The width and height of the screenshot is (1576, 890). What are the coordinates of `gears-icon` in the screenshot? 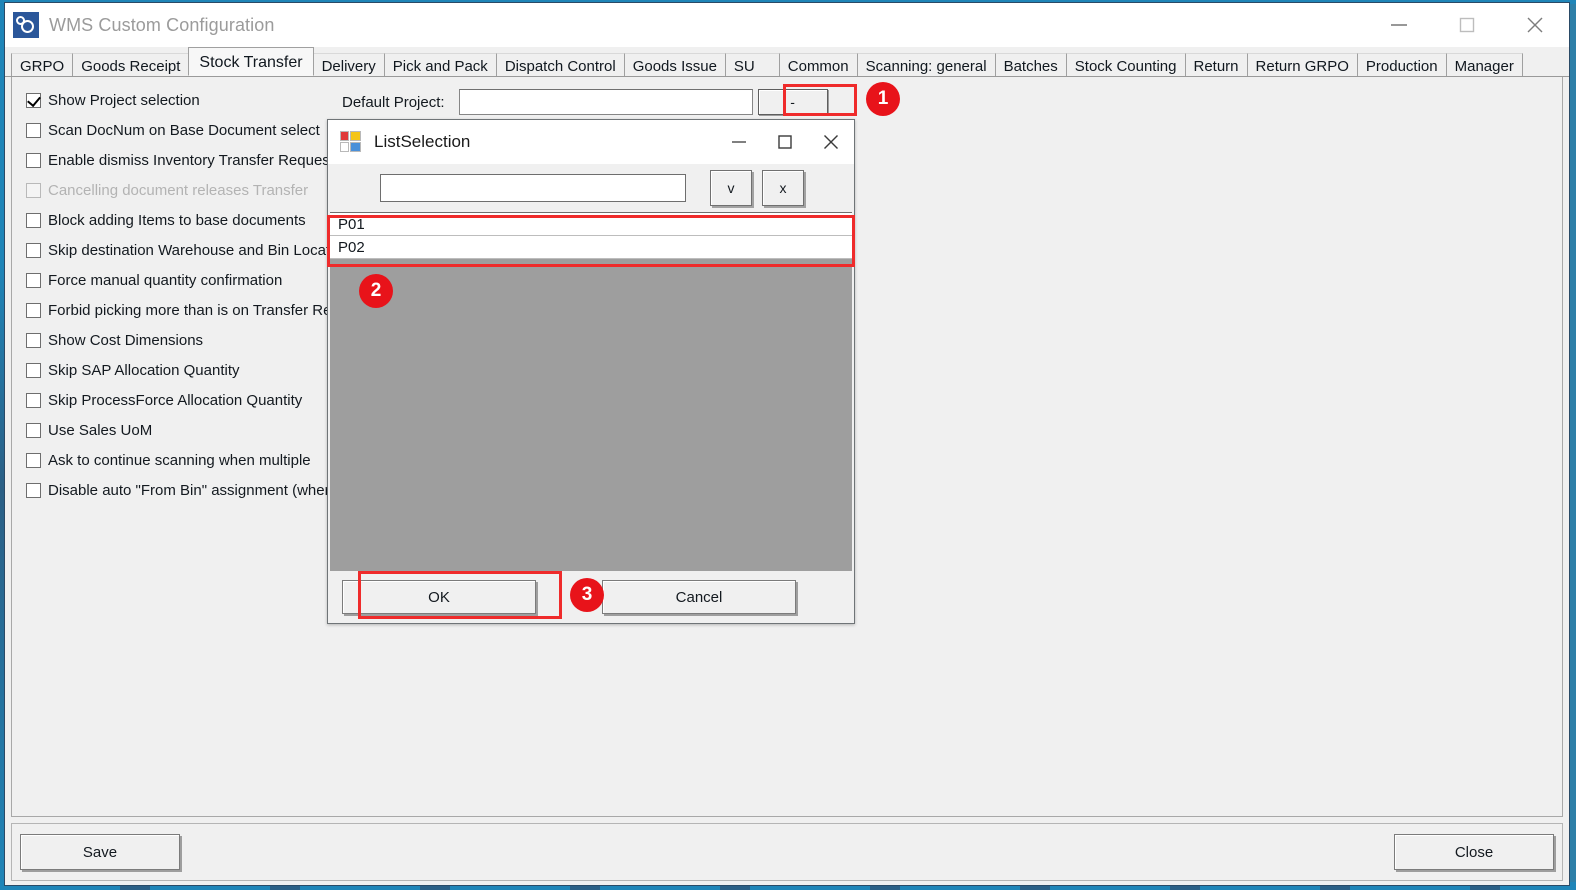 It's located at (26, 25).